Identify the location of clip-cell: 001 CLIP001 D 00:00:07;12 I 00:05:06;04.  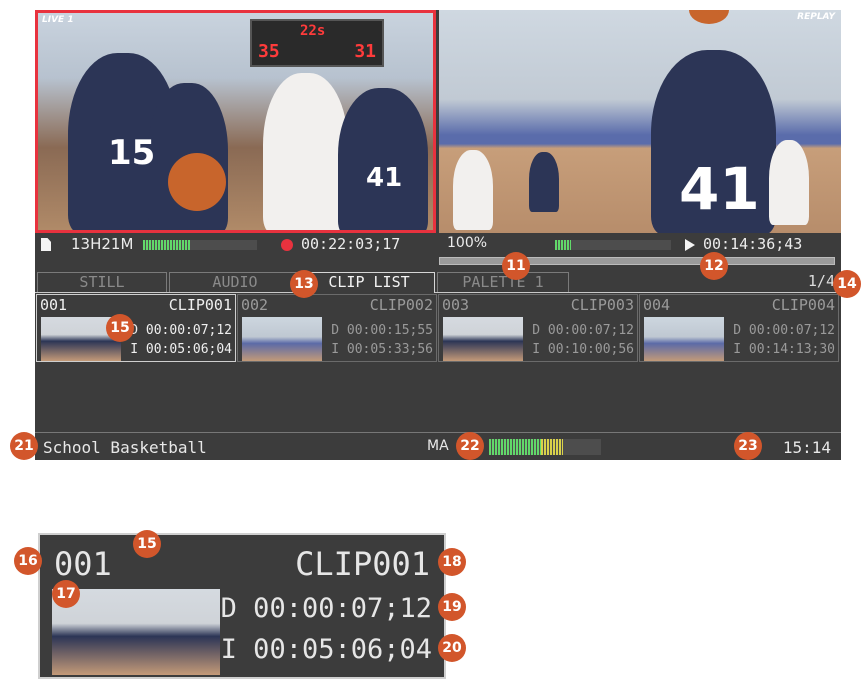
(136, 328).